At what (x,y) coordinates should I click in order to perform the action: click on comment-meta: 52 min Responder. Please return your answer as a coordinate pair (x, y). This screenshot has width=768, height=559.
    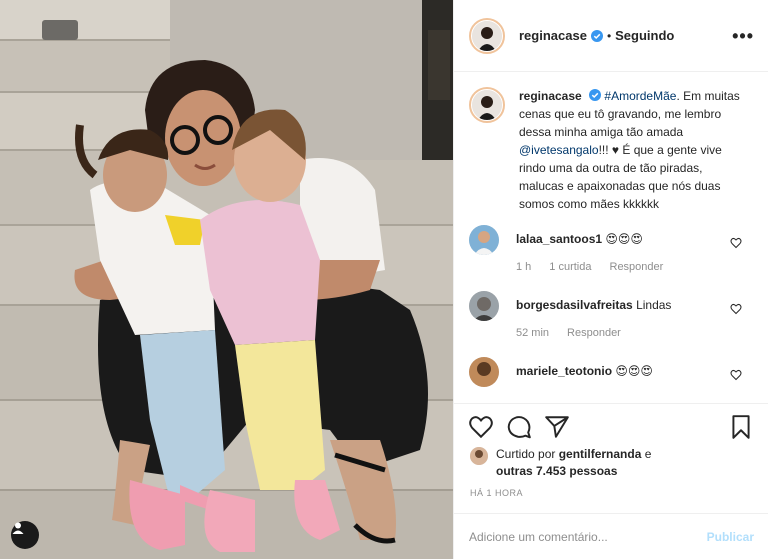
    Looking at the image, I should click on (593, 333).